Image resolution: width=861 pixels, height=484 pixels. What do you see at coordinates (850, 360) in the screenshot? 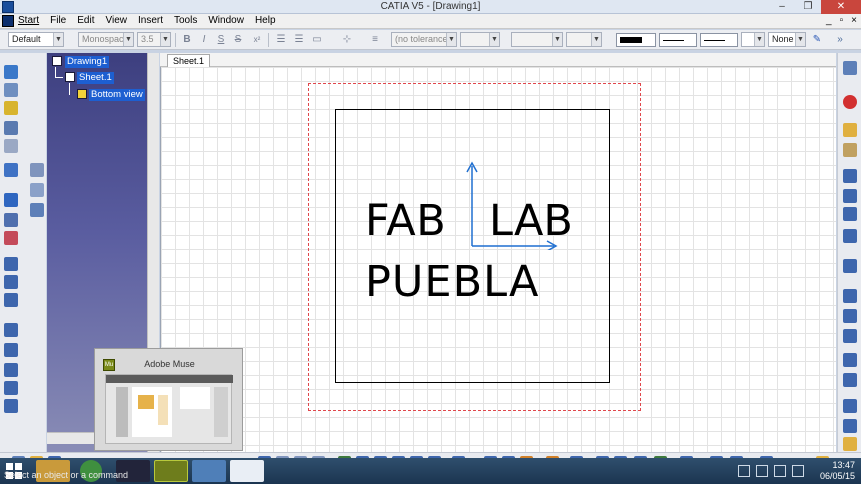
I see `arrow-icon` at bounding box center [850, 360].